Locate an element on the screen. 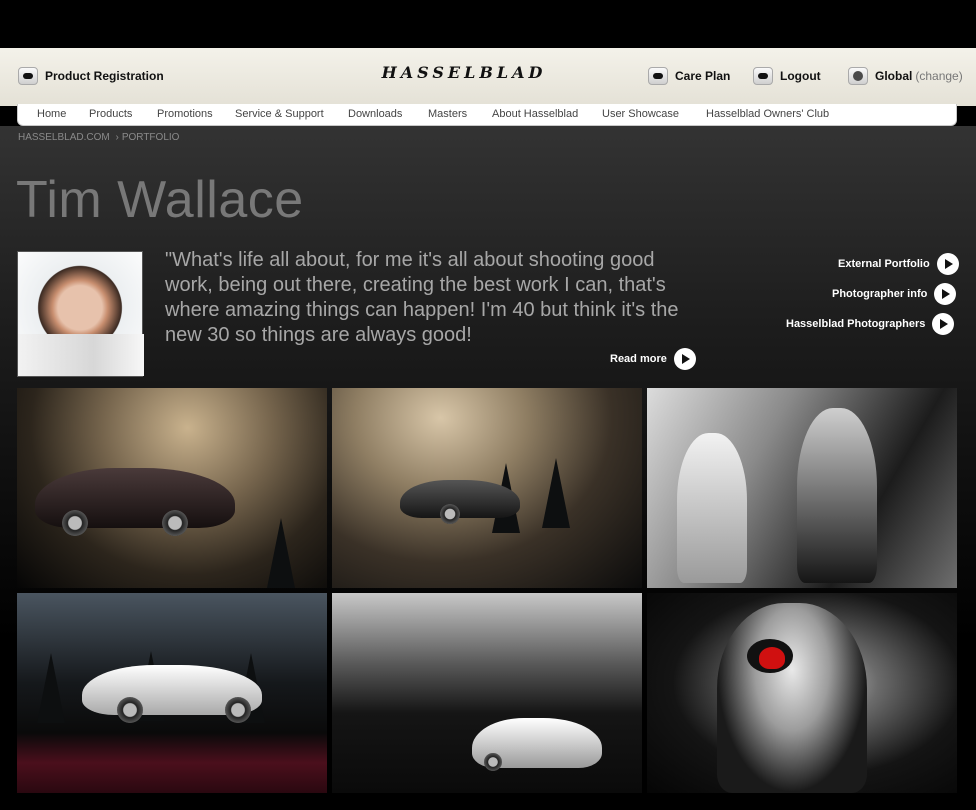 The height and width of the screenshot is (810, 976). portfolio-photo-covered-car is located at coordinates (487, 693).